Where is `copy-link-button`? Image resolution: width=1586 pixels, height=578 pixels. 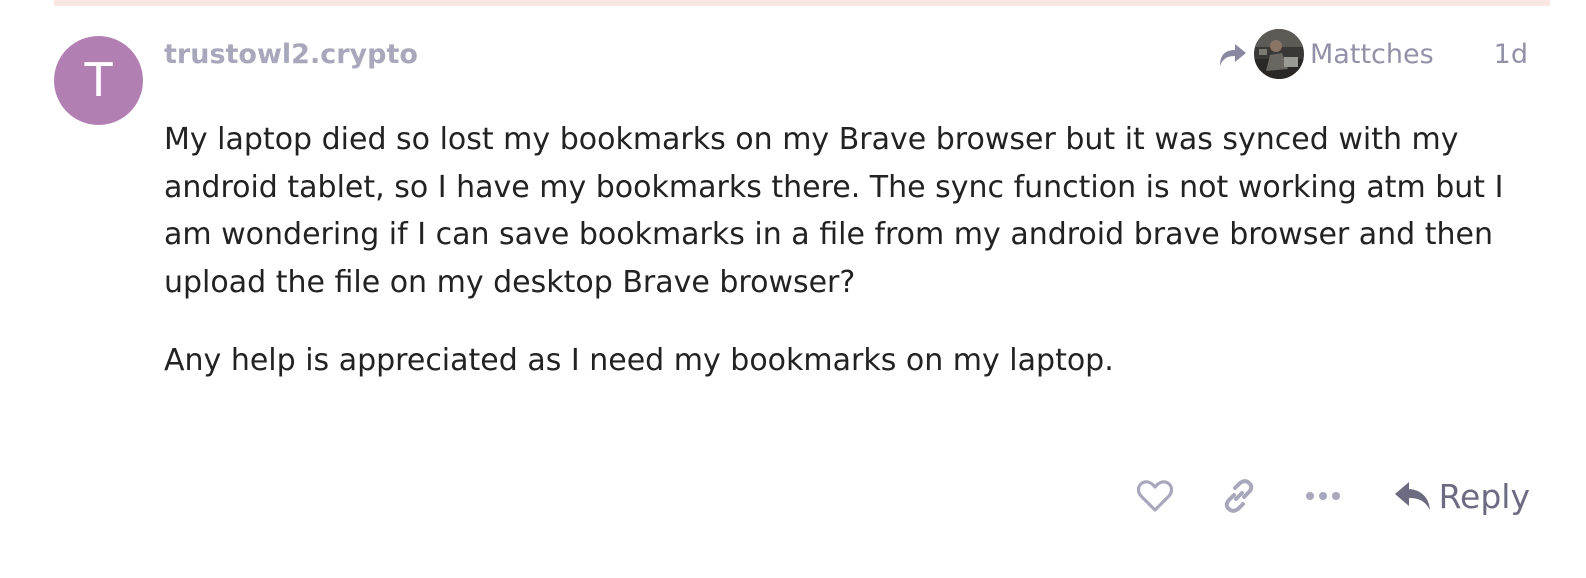 copy-link-button is located at coordinates (1239, 496).